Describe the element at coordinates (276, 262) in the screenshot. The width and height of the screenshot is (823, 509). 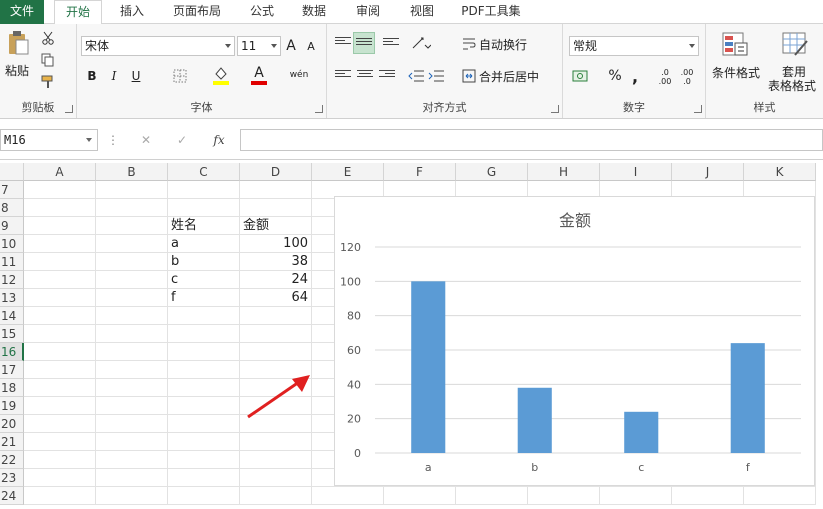
I see `table-row-amount: 38` at that location.